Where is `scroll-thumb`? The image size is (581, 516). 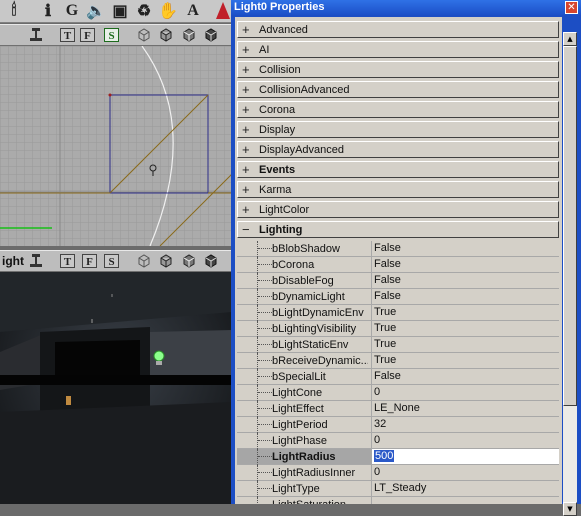
scroll-thumb is located at coordinates (570, 226).